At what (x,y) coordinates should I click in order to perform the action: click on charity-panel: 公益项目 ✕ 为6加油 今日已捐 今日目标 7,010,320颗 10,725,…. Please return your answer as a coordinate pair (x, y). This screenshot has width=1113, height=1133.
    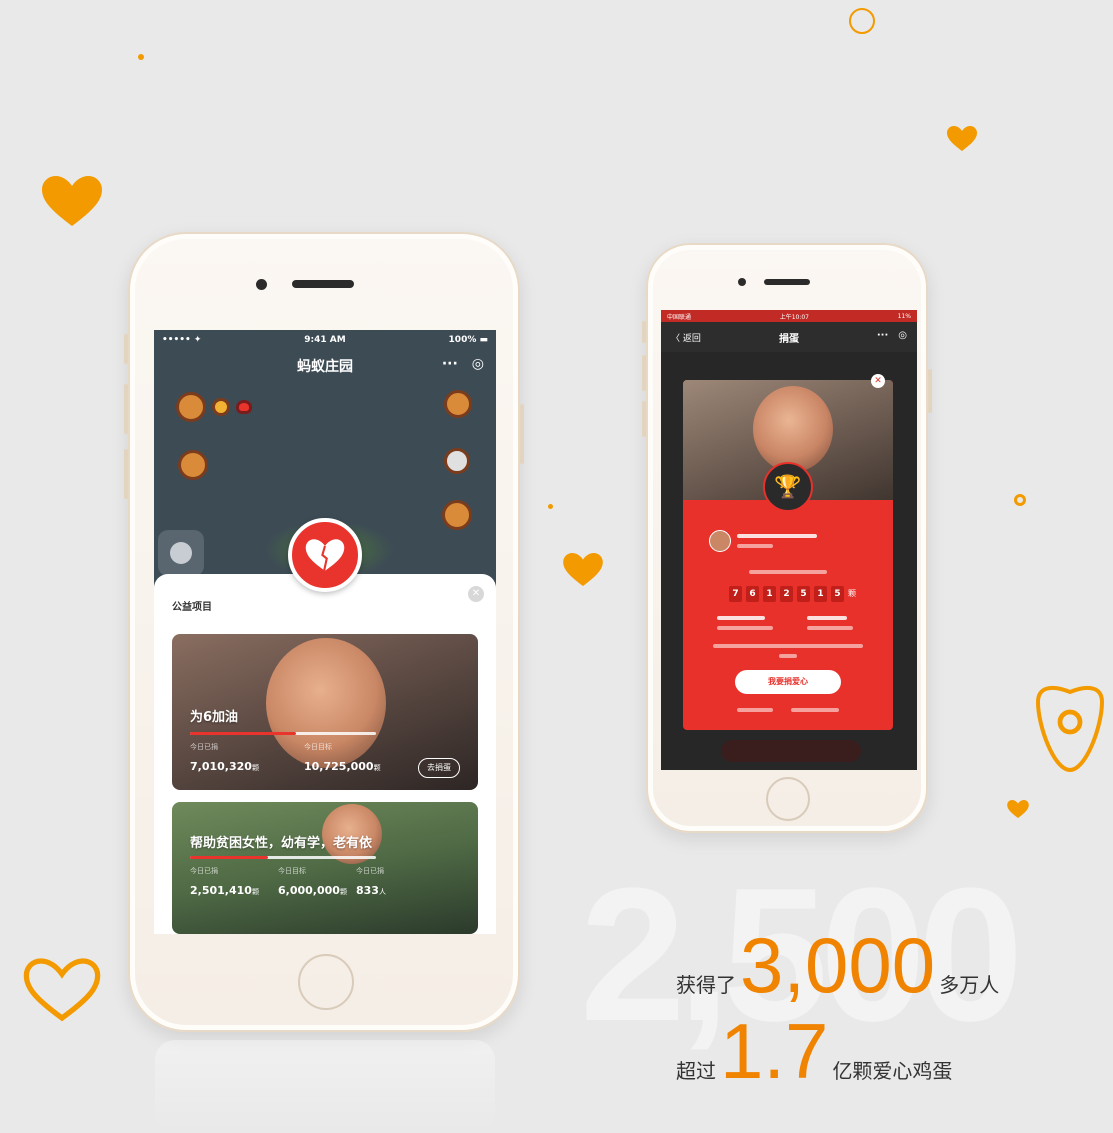
    Looking at the image, I should click on (325, 754).